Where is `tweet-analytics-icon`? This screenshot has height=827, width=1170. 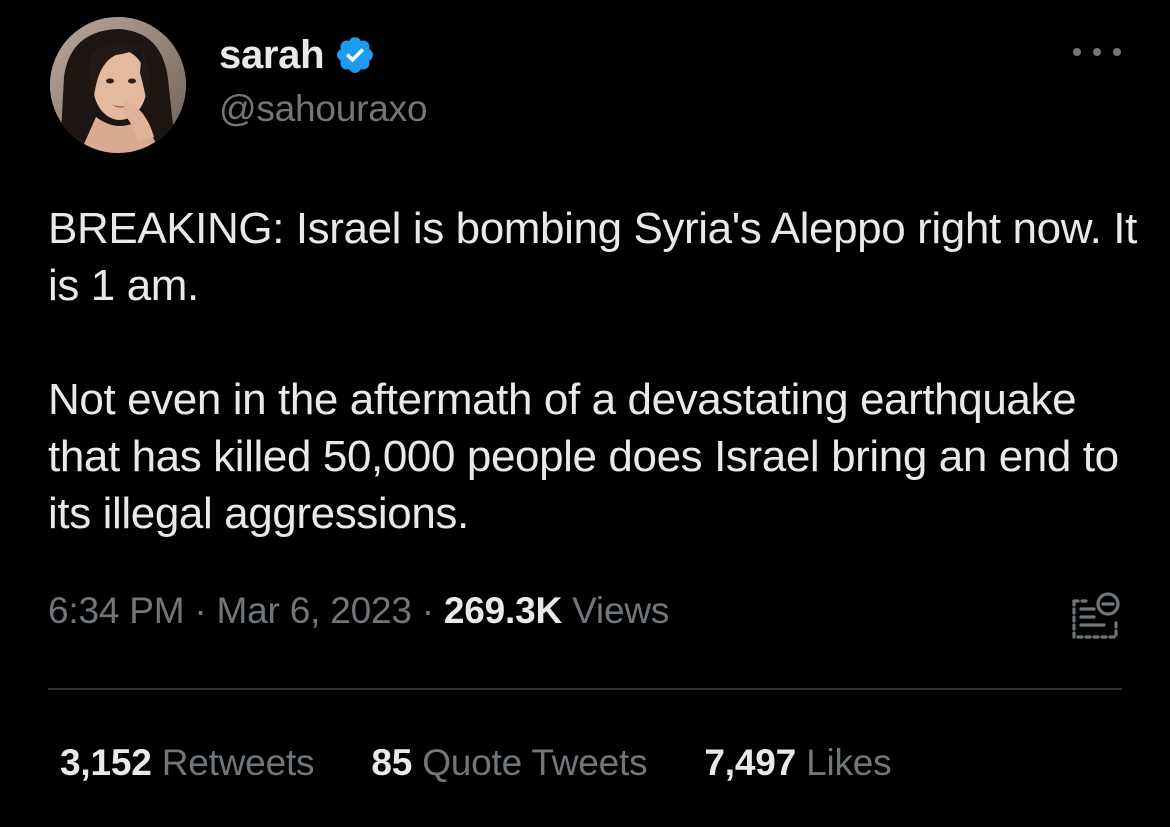
tweet-analytics-icon is located at coordinates (1096, 616).